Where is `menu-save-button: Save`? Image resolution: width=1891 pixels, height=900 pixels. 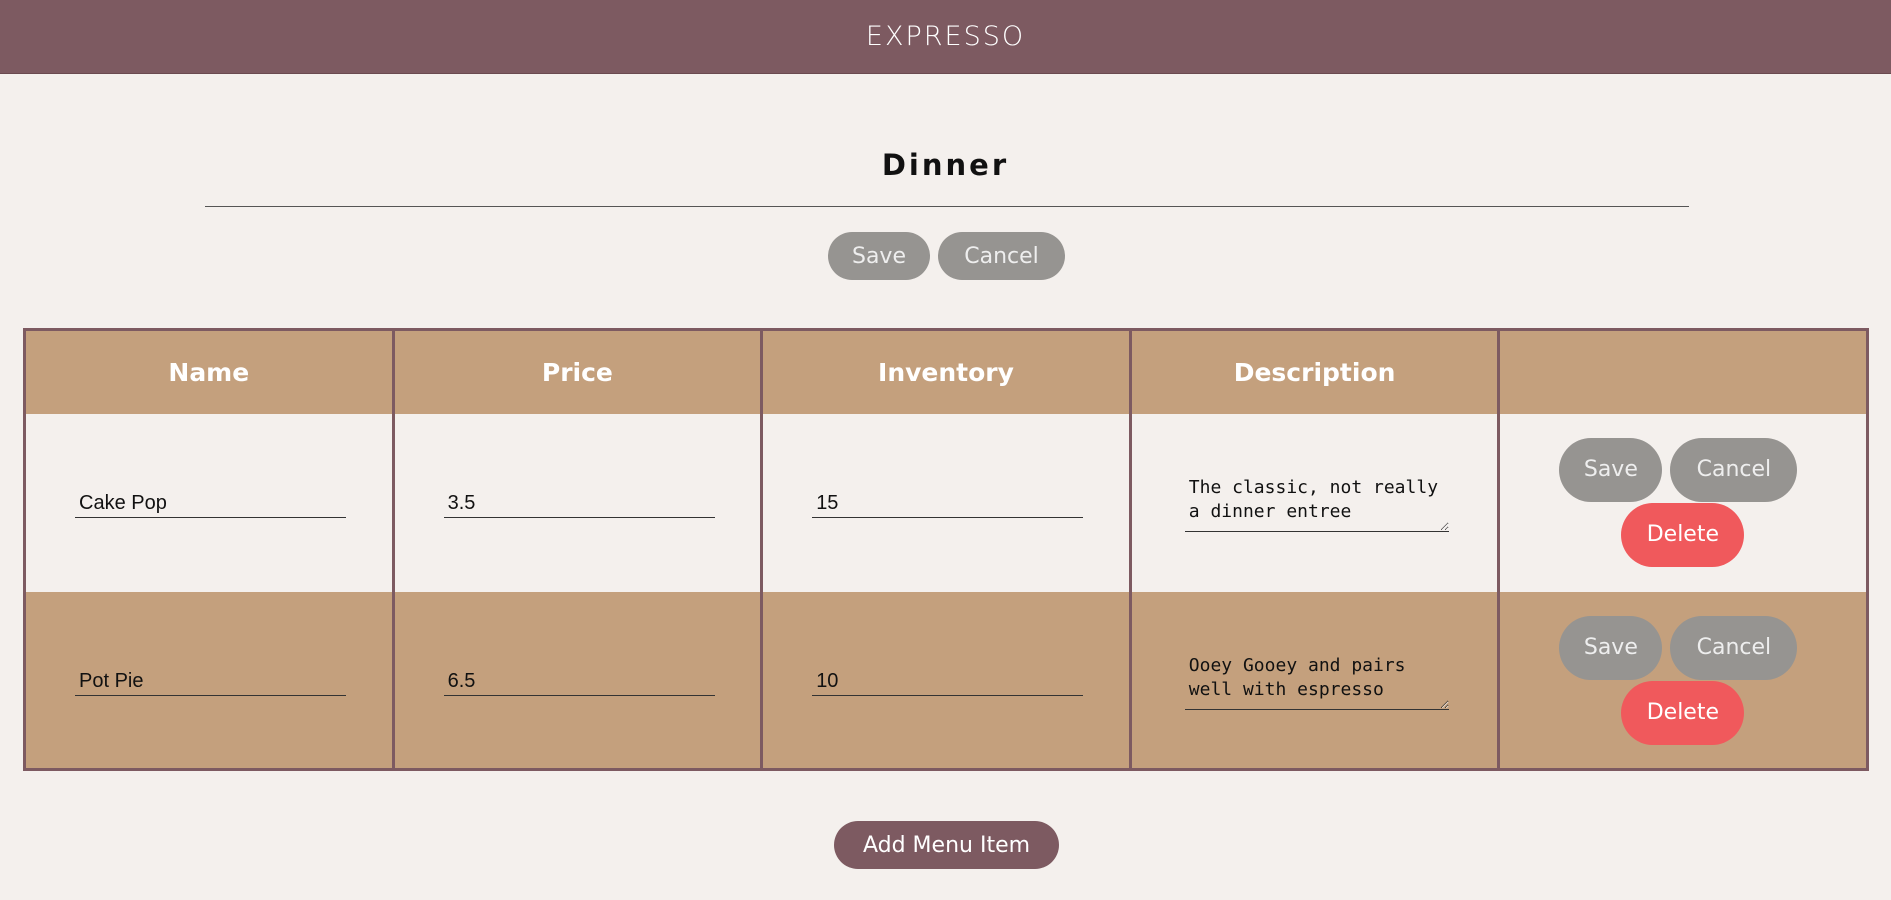
menu-save-button: Save is located at coordinates (879, 256).